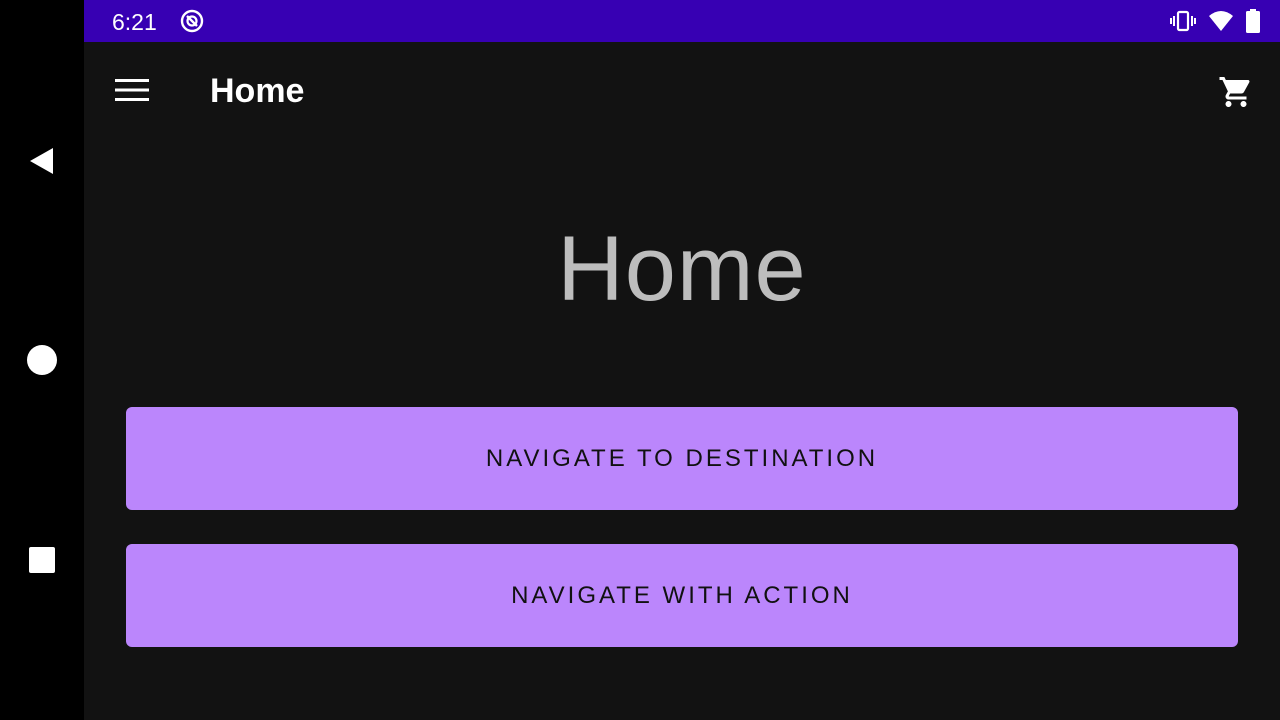  Describe the element at coordinates (134, 22) in the screenshot. I see `status-time: 6:21` at that location.